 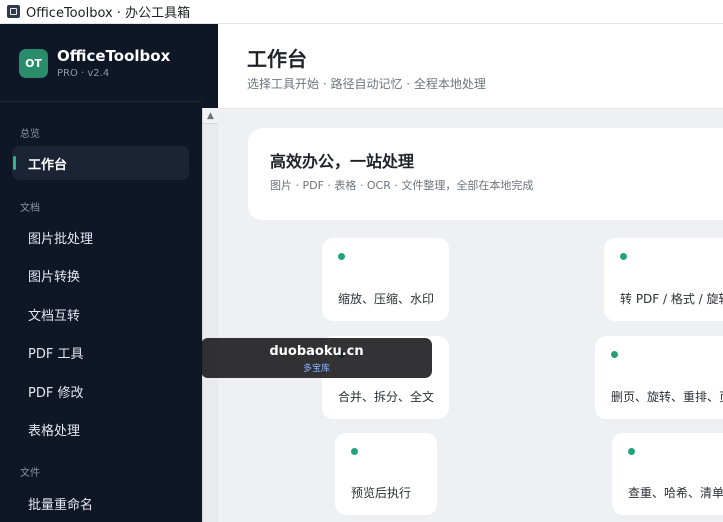 I want to click on page-header: 工作台 选择工具开始 · 路径自动记忆 · 全程本地处理, so click(x=470, y=66).